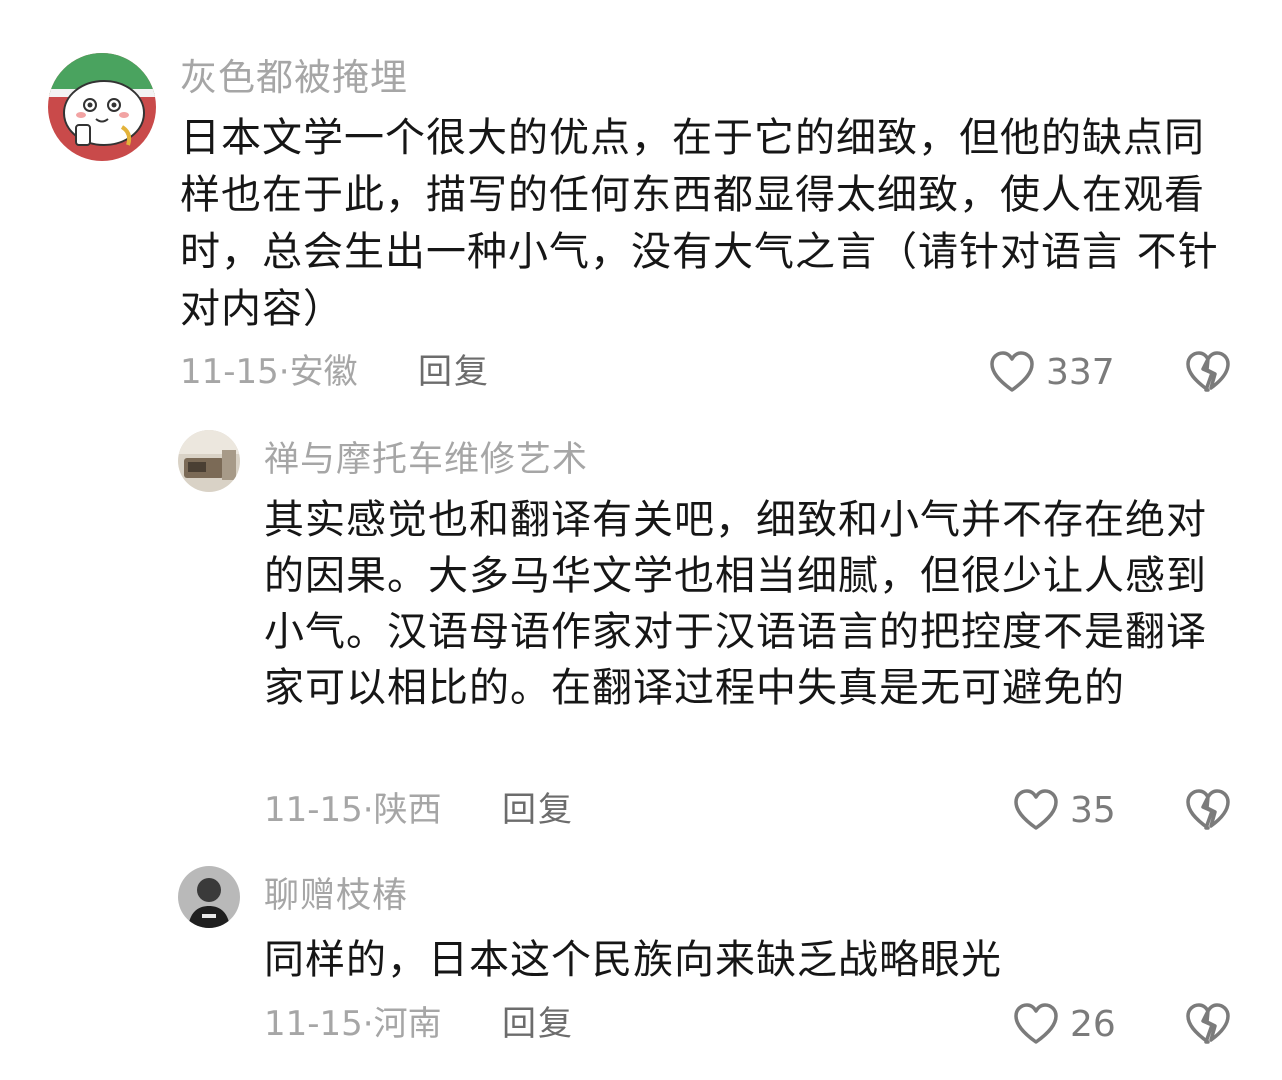 This screenshot has width=1282, height=1080. I want to click on like-count: 35, so click(1093, 810).